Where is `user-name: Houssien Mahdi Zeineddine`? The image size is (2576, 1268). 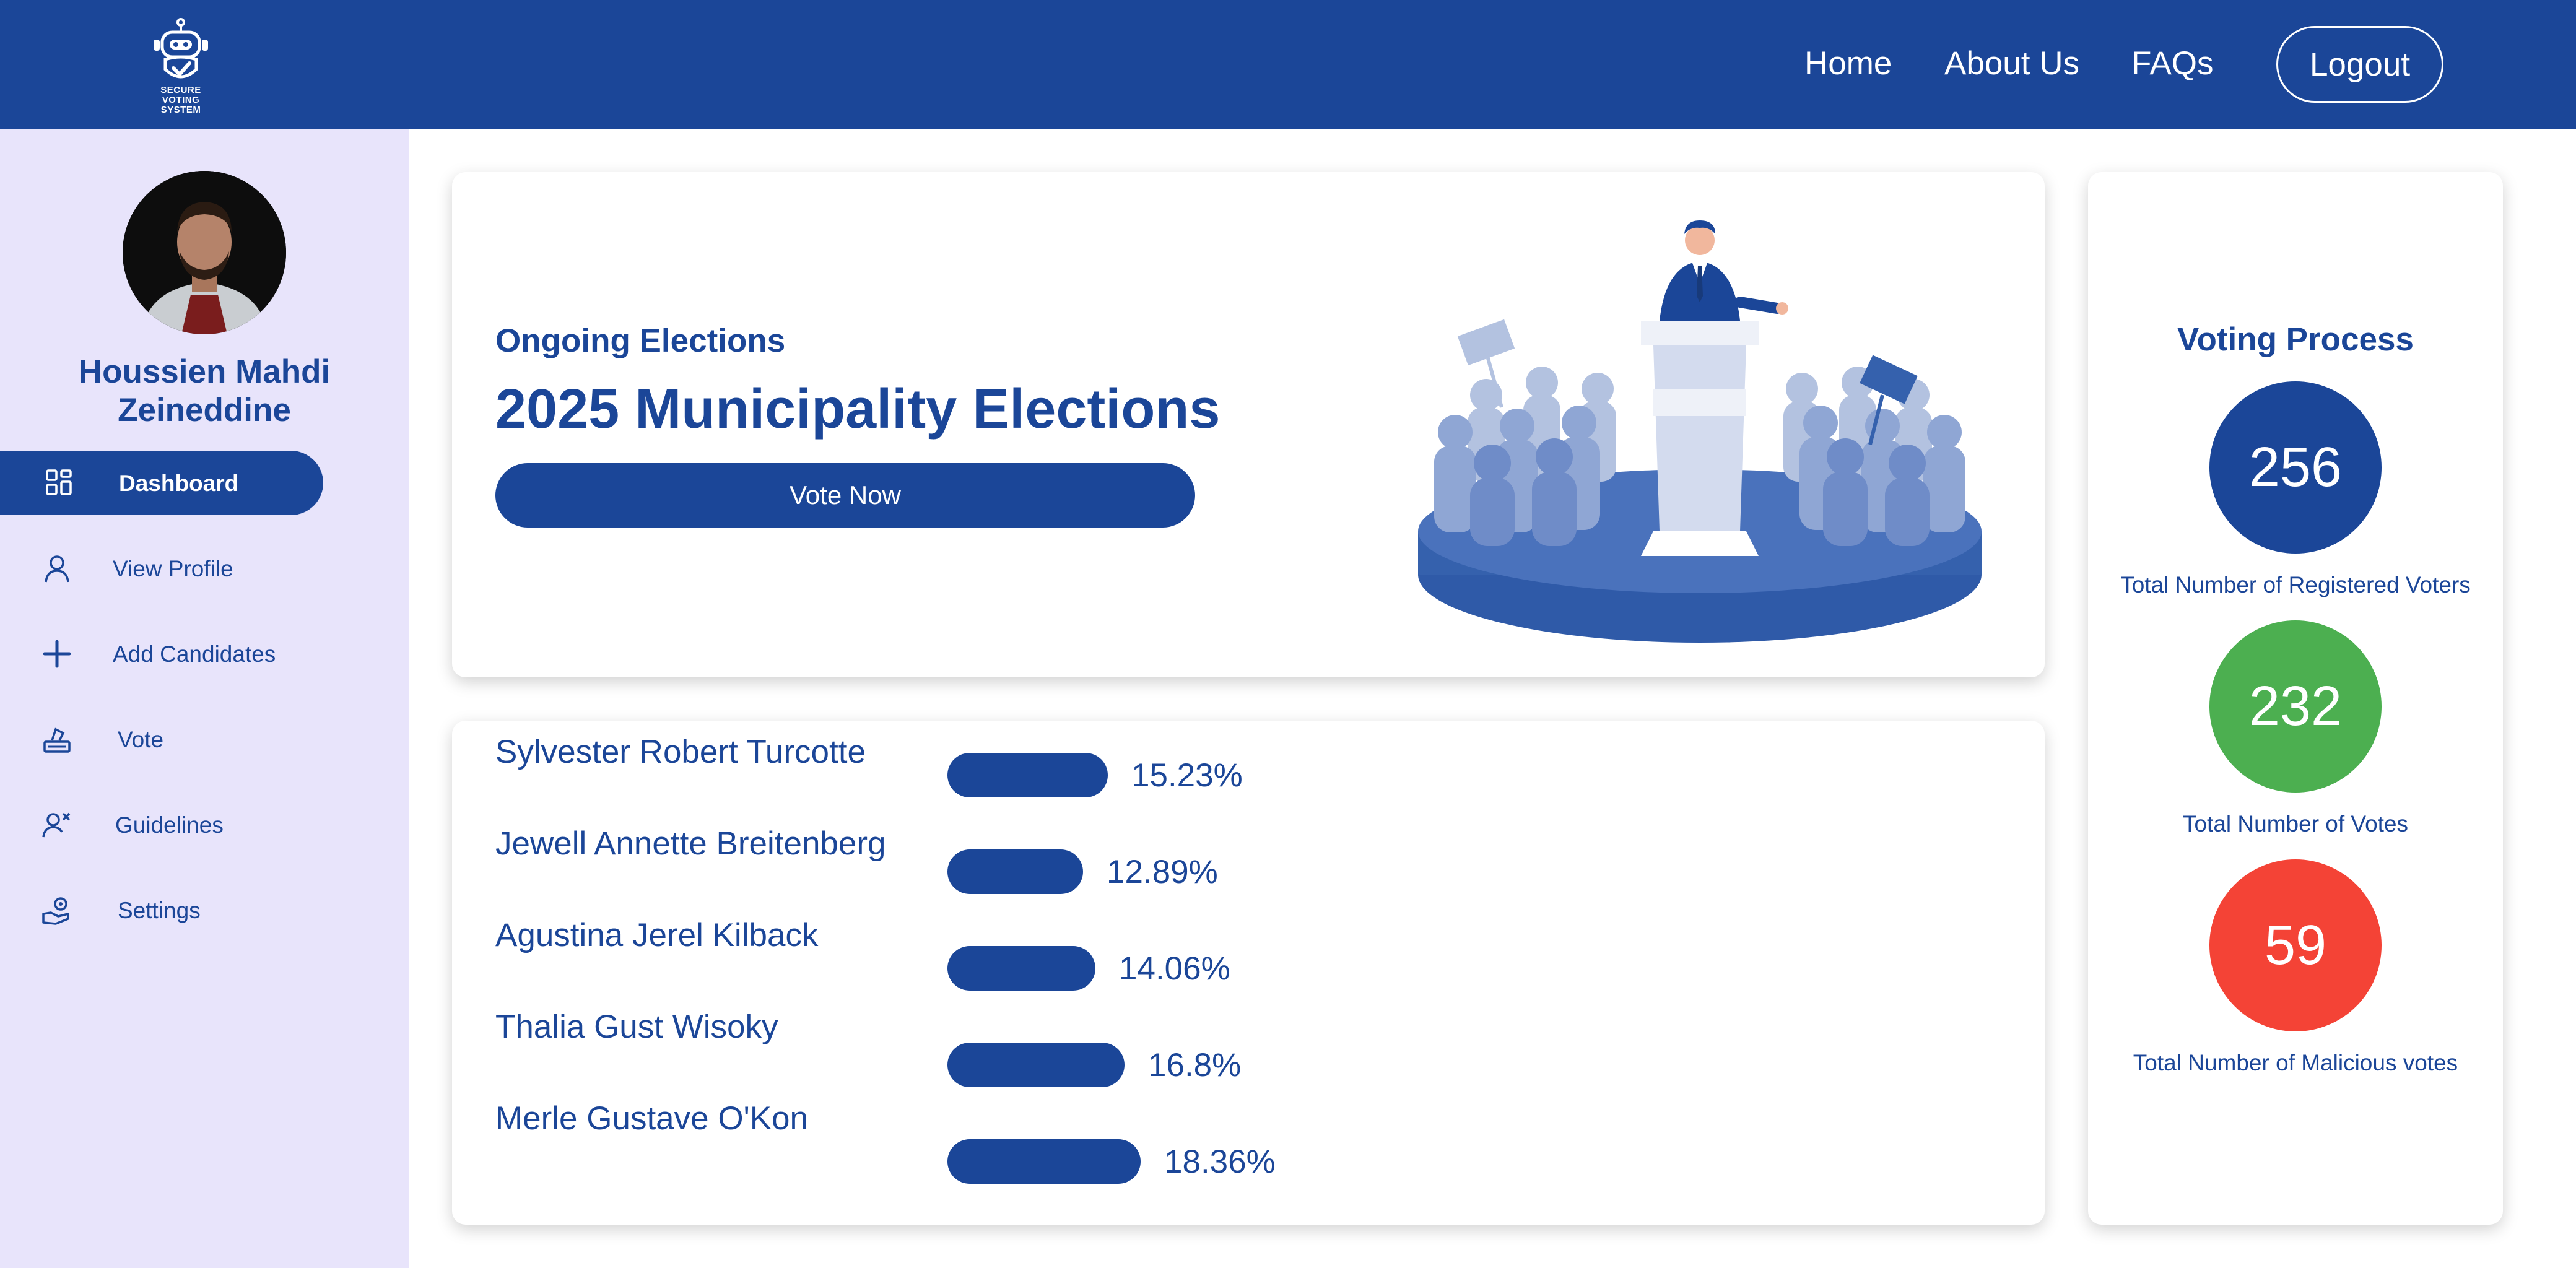 user-name: Houssien Mahdi Zeineddine is located at coordinates (204, 391).